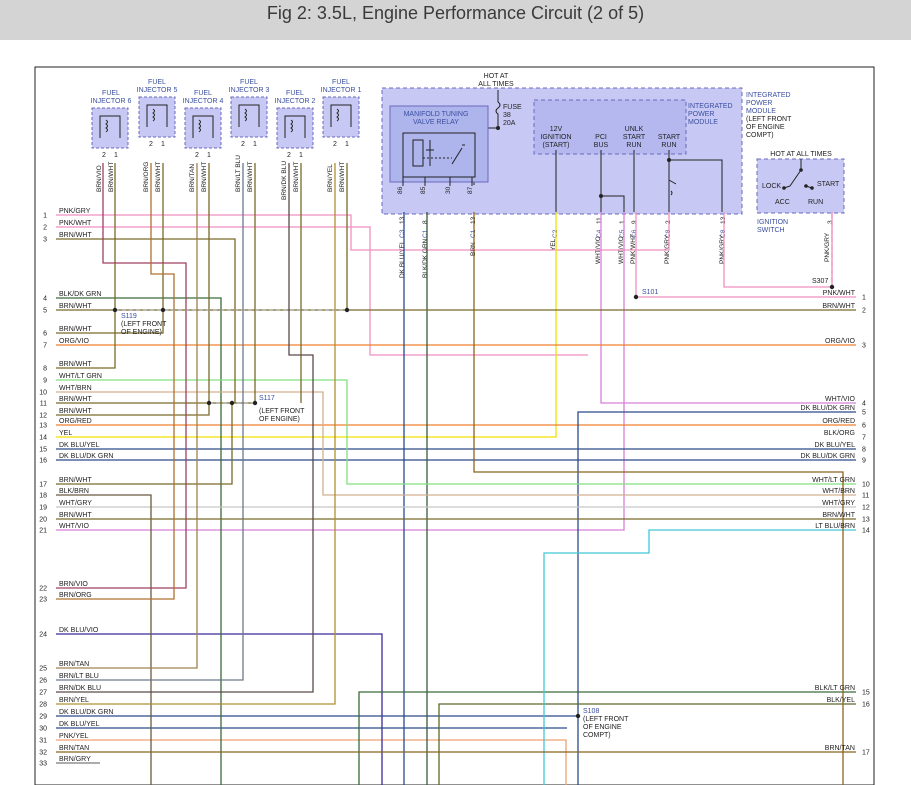  Describe the element at coordinates (866, 531) in the screenshot. I see `right-row-number: 14` at that location.